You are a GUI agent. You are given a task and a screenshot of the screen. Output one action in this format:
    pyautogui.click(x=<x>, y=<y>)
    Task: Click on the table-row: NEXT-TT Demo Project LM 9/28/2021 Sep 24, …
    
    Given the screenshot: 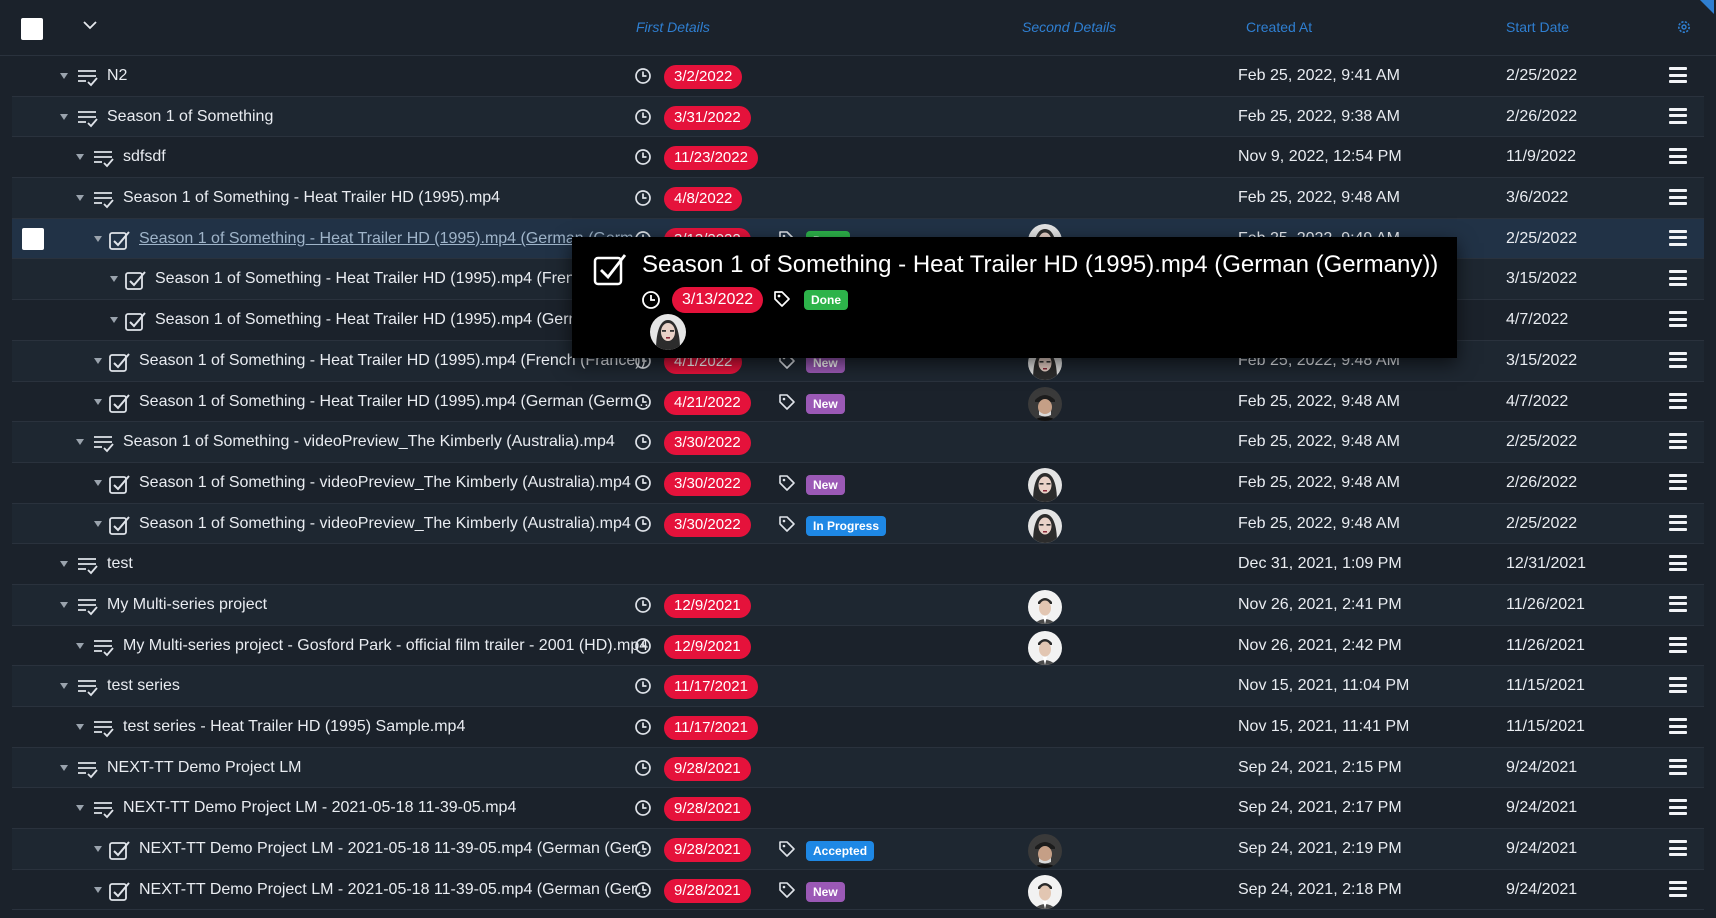 What is the action you would take?
    pyautogui.click(x=858, y=768)
    